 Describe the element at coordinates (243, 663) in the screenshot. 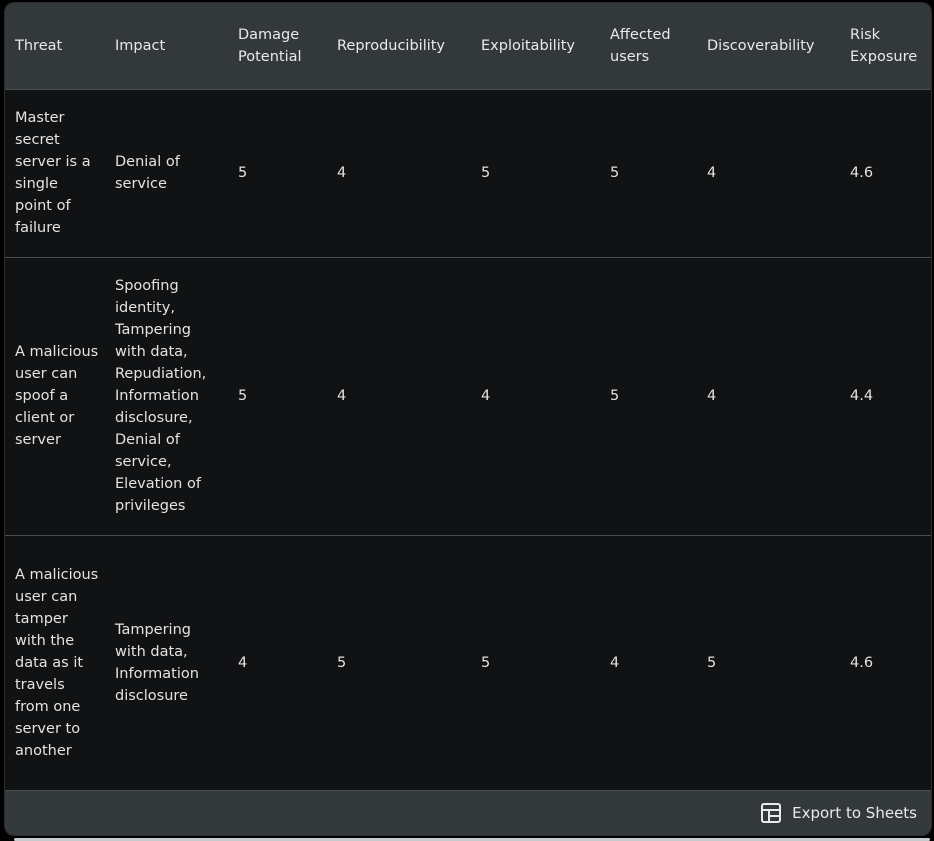

I see `cell-damage-potential: 4` at that location.